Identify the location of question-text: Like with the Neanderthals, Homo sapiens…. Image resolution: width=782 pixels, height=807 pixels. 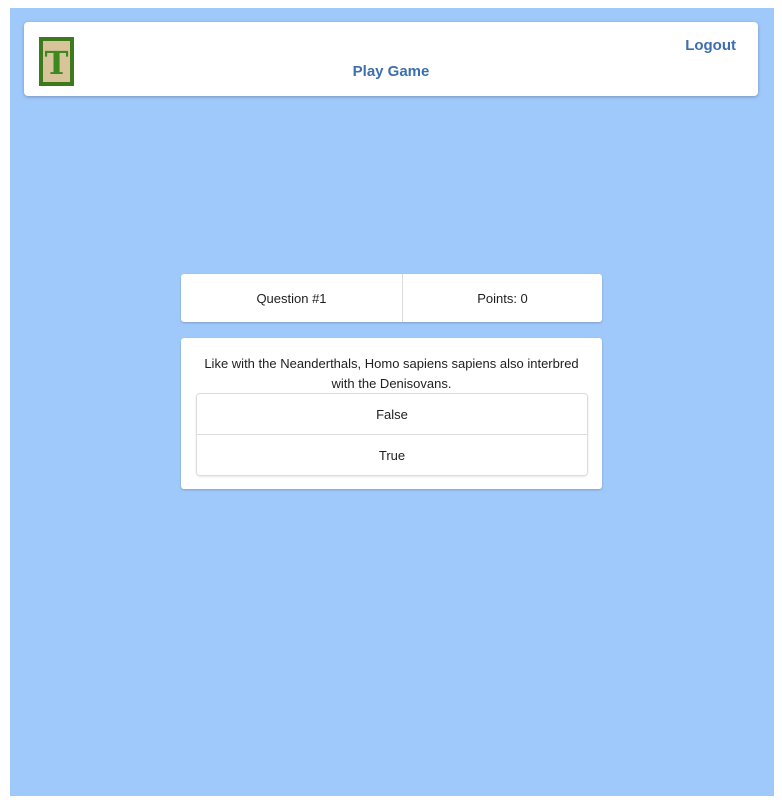
(391, 373).